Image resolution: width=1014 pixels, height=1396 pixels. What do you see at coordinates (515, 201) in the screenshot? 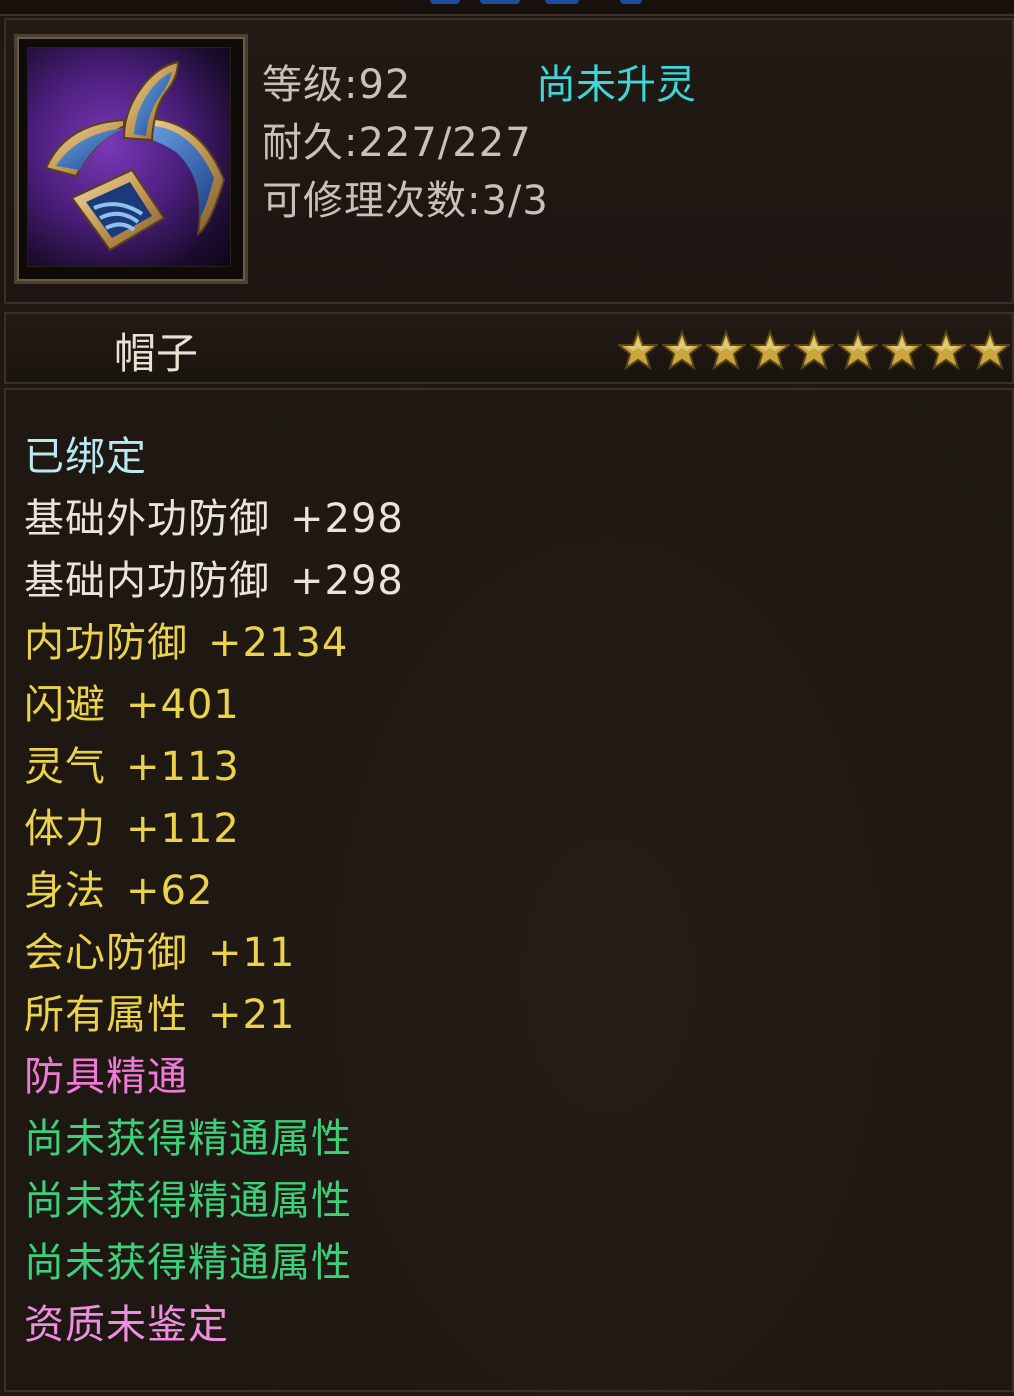
I see `repair-count-value: 3/3` at bounding box center [515, 201].